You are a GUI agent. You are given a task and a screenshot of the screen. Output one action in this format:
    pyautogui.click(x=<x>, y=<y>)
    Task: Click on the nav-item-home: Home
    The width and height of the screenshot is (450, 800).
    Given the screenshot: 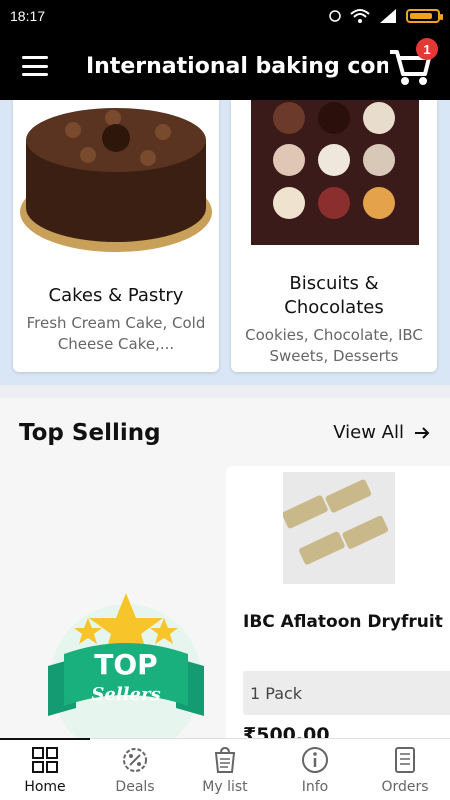 What is the action you would take?
    pyautogui.click(x=45, y=769)
    